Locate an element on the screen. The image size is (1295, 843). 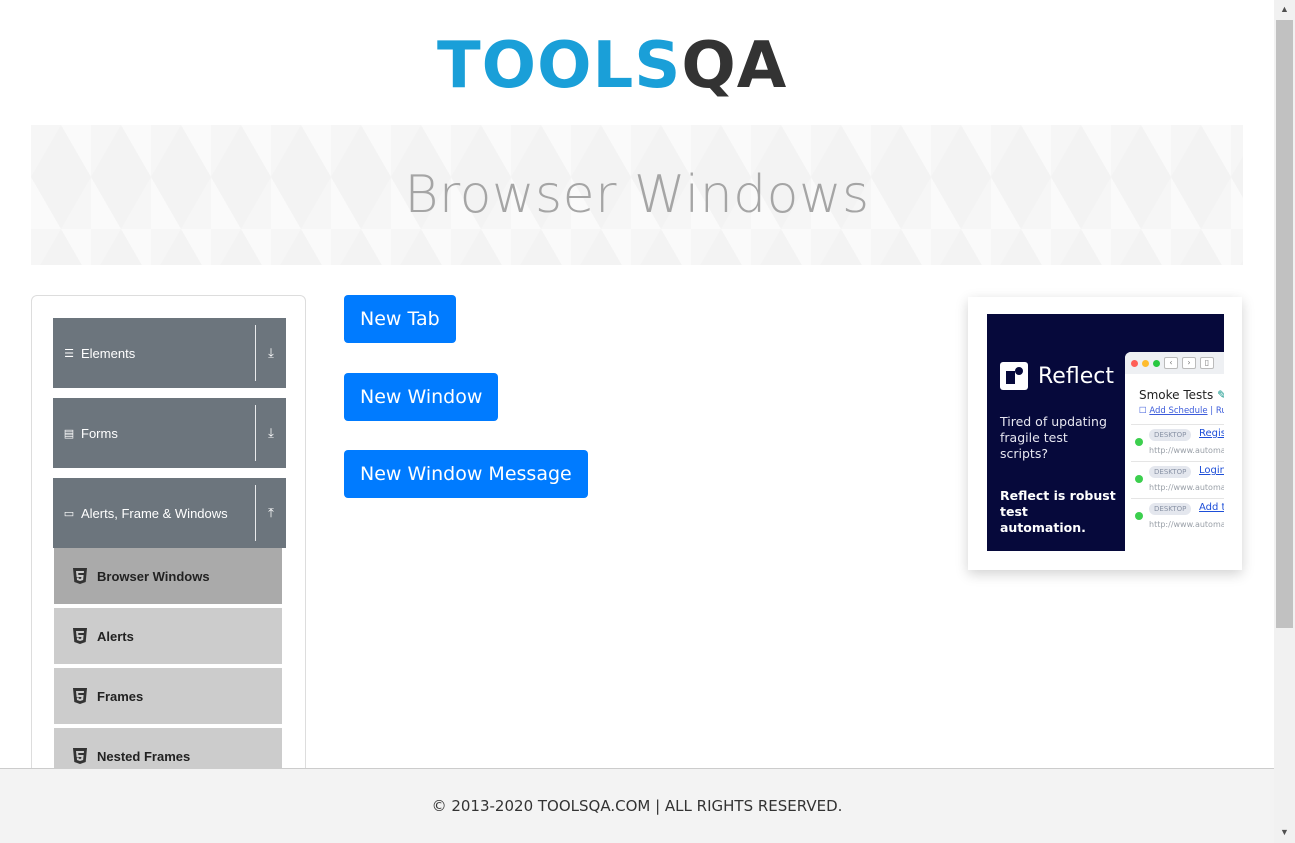
back-icon: ‹ is located at coordinates (1171, 363).